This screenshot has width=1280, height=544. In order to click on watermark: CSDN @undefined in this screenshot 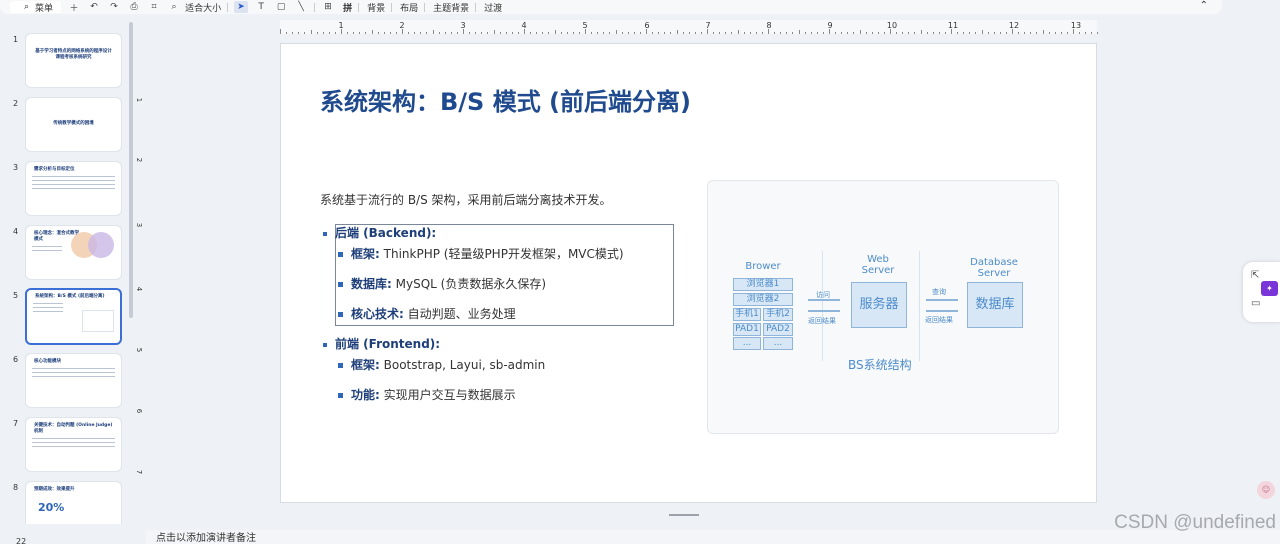, I will do `click(1195, 522)`.